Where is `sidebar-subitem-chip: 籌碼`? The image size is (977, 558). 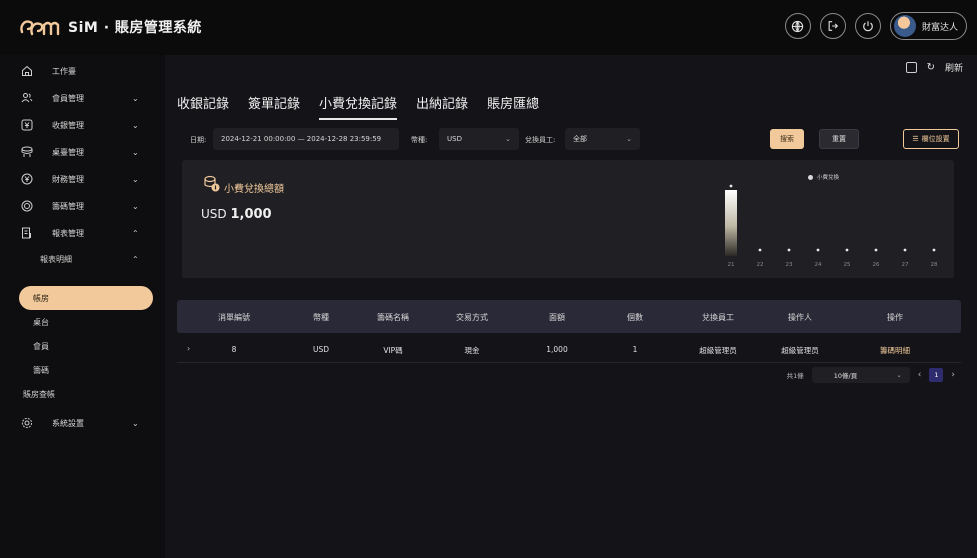 sidebar-subitem-chip: 籌碼 is located at coordinates (82, 370).